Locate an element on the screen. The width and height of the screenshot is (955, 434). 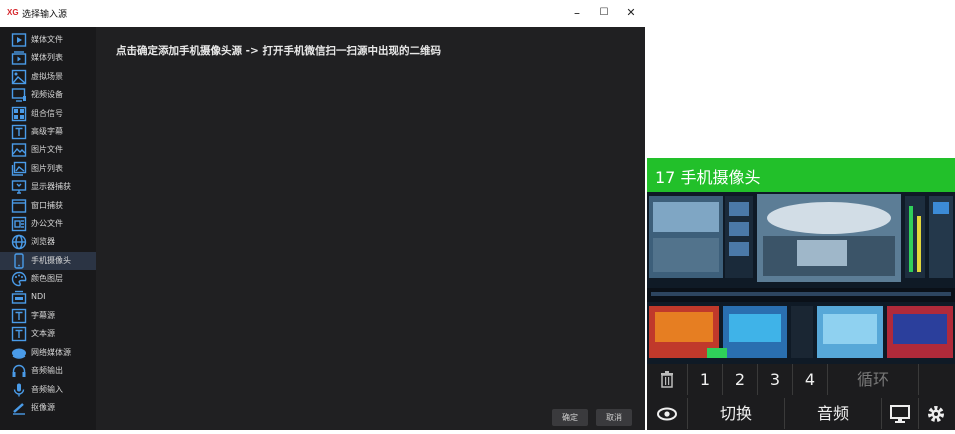
sidebar-item-label: 音频输入 is located at coordinates (47, 389).